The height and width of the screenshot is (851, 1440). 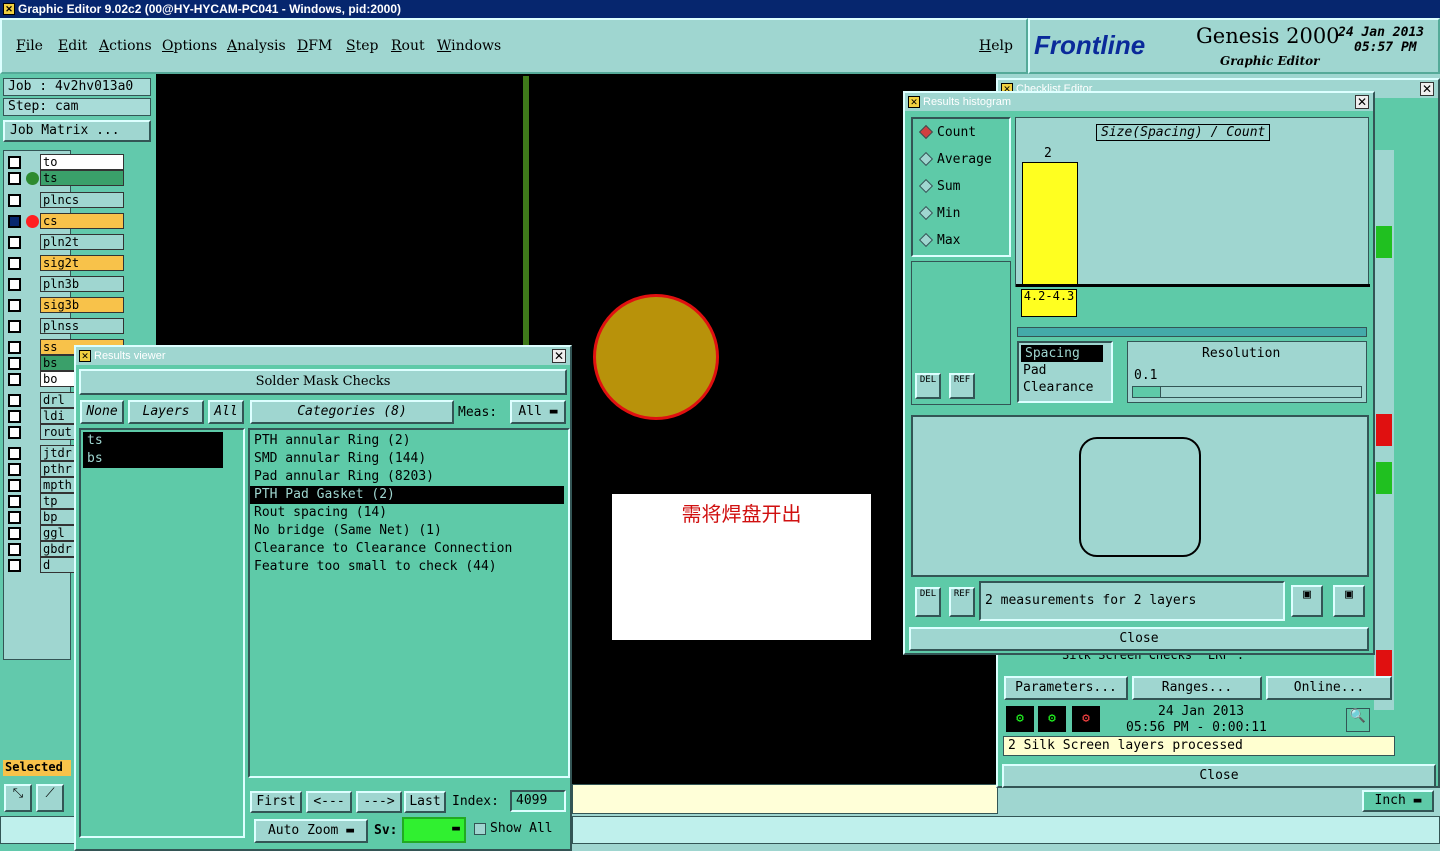 What do you see at coordinates (409, 459) in the screenshot?
I see `category-item: SMD annular Ring (144)` at bounding box center [409, 459].